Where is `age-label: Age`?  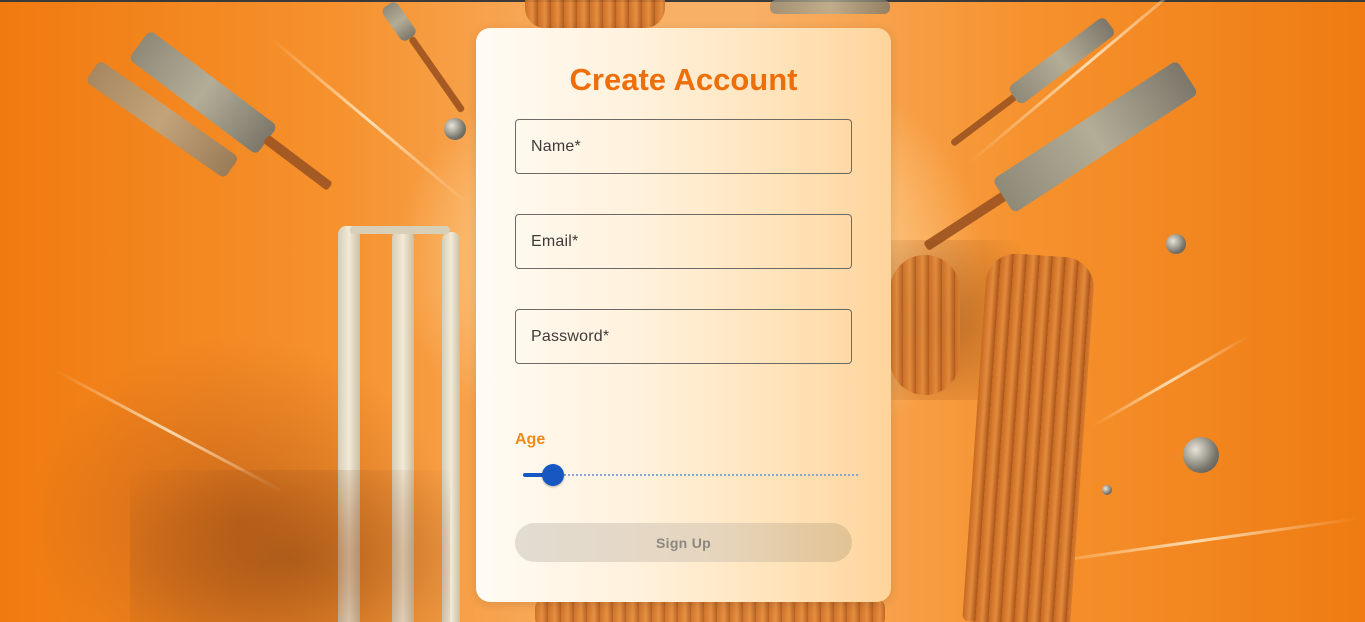
age-label: Age is located at coordinates (530, 439).